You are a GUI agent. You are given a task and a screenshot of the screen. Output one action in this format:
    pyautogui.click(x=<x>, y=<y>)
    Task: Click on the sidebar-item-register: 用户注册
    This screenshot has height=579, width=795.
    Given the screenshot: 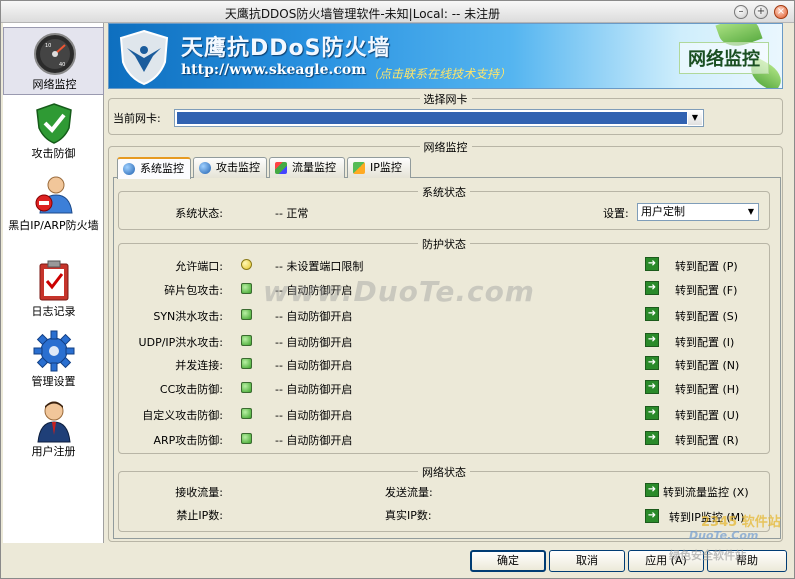 What is the action you would take?
    pyautogui.click(x=53, y=429)
    